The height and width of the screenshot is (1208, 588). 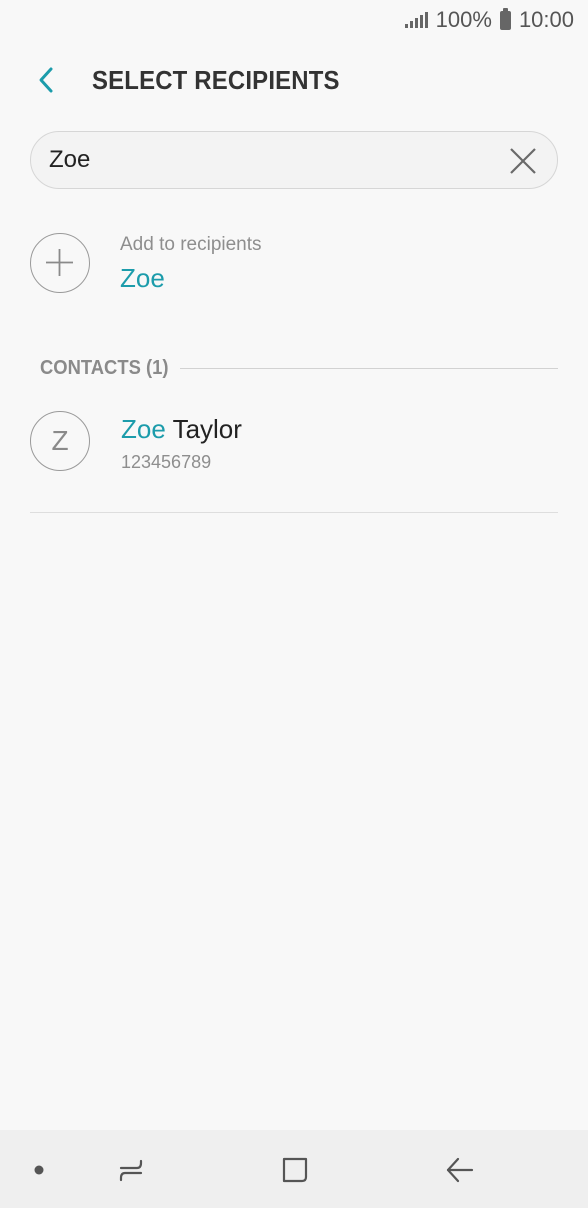 I want to click on back-nav-button, so click(x=460, y=1170).